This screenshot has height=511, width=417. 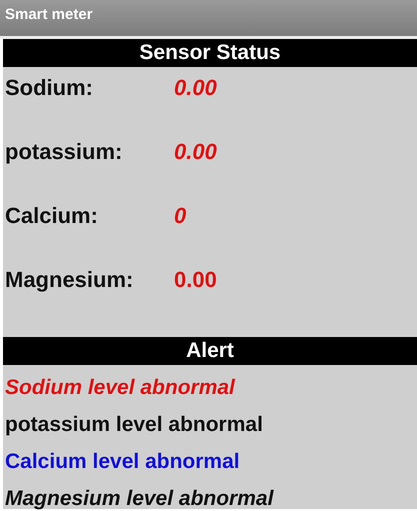 I want to click on reading-label: Sodium:, so click(x=49, y=88).